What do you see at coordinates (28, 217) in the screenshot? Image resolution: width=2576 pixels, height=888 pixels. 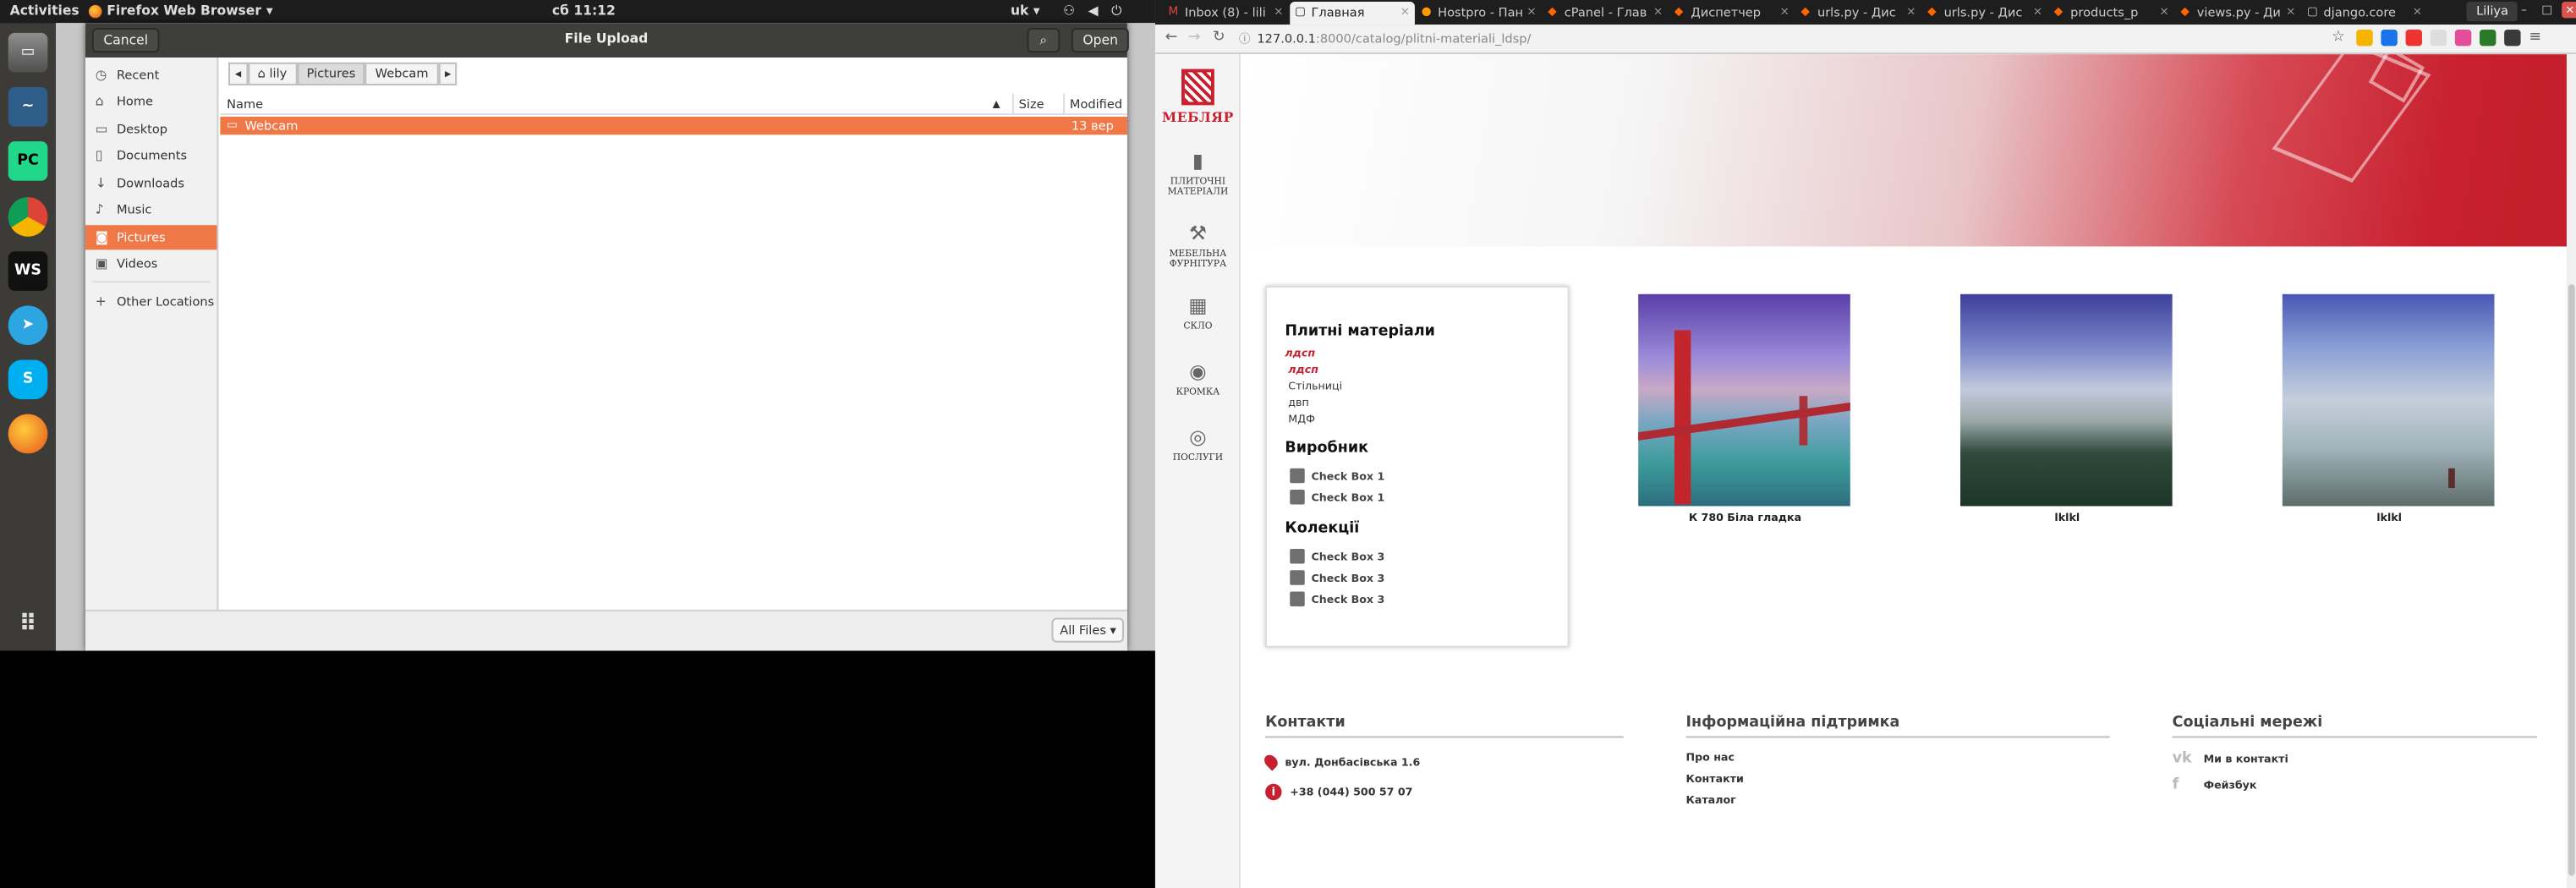 I see `chrome-icon` at bounding box center [28, 217].